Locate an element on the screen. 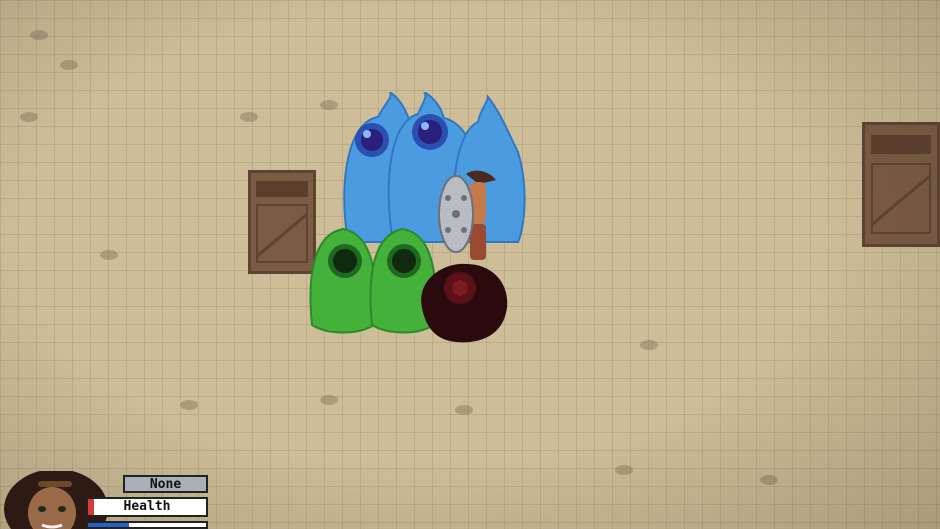 The width and height of the screenshot is (940, 529). player-hud: None Health is located at coordinates (107, 500).